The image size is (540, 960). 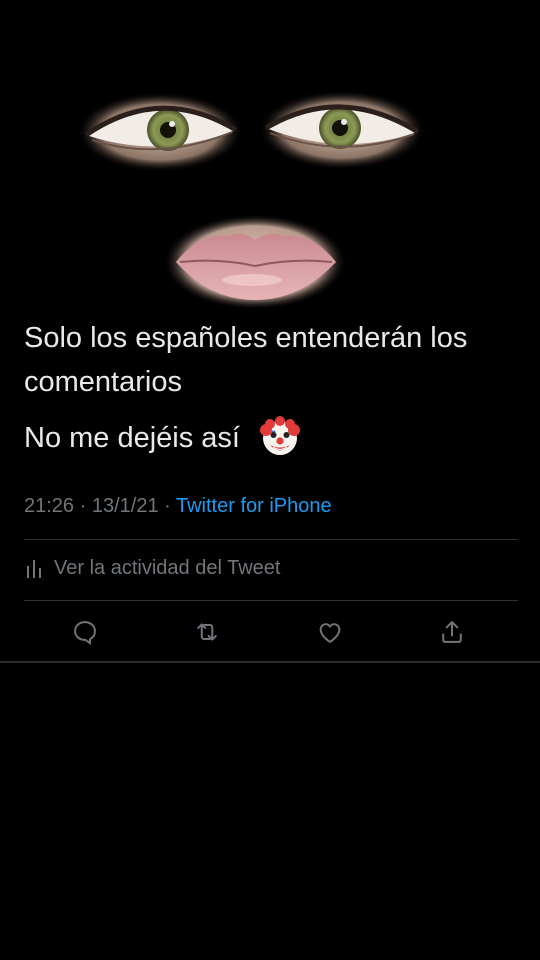 I want to click on retweet-icon, so click(x=207, y=632).